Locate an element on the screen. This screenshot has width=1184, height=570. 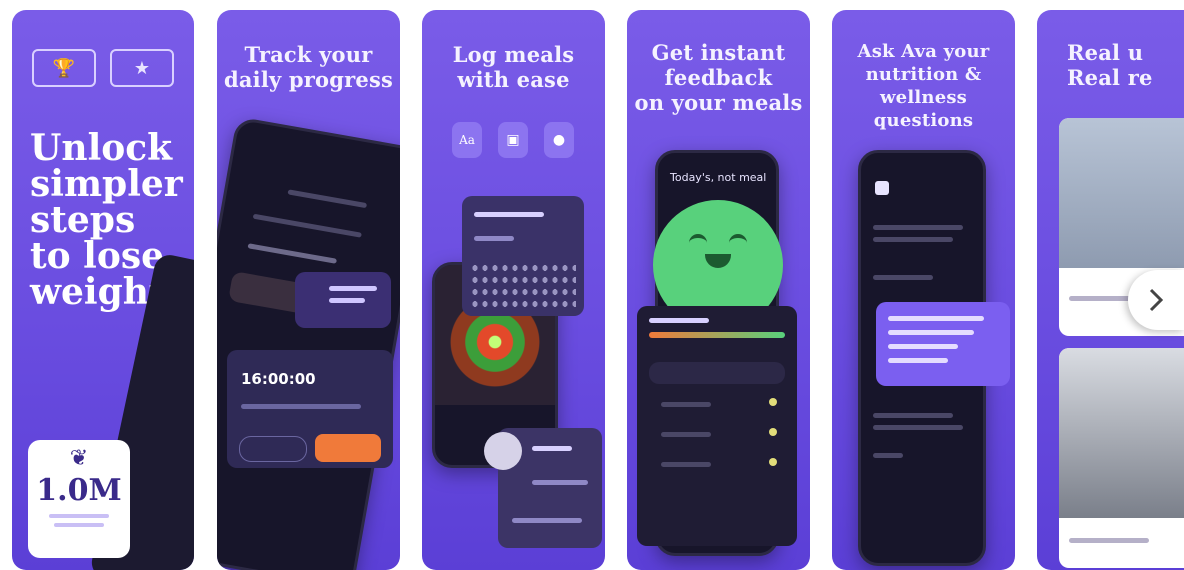
title-line-1: Real u is located at coordinates (1105, 52).